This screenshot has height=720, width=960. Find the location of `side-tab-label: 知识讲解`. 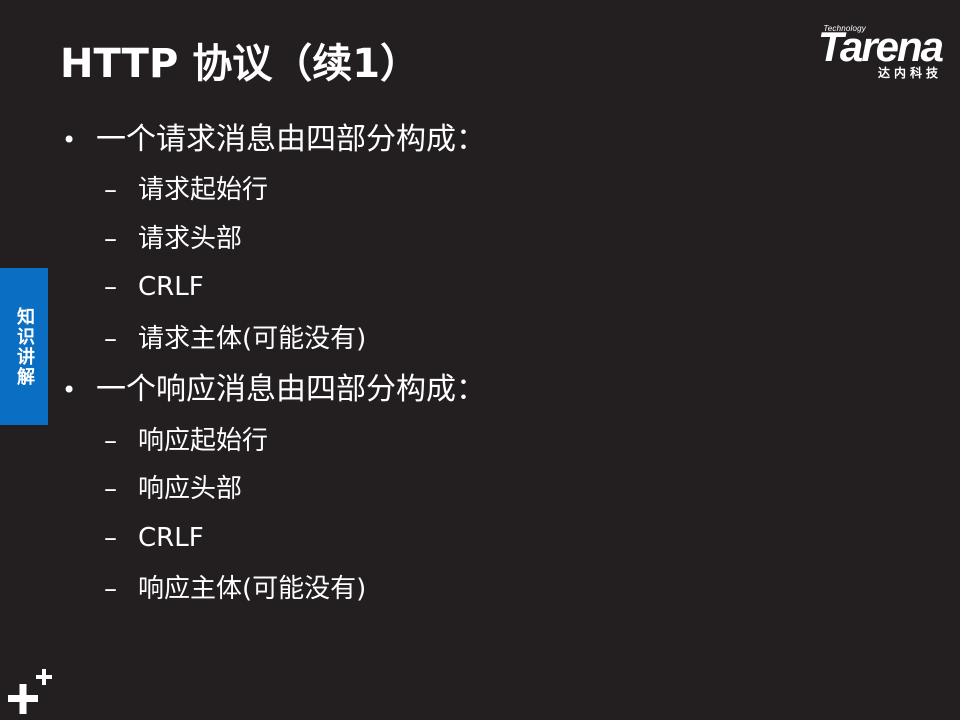

side-tab-label: 知识讲解 is located at coordinates (24, 346).